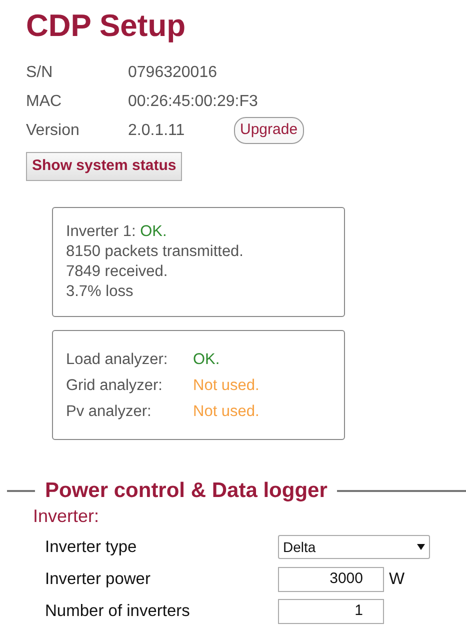  I want to click on section-subtitle: Inverter:, so click(66, 516).